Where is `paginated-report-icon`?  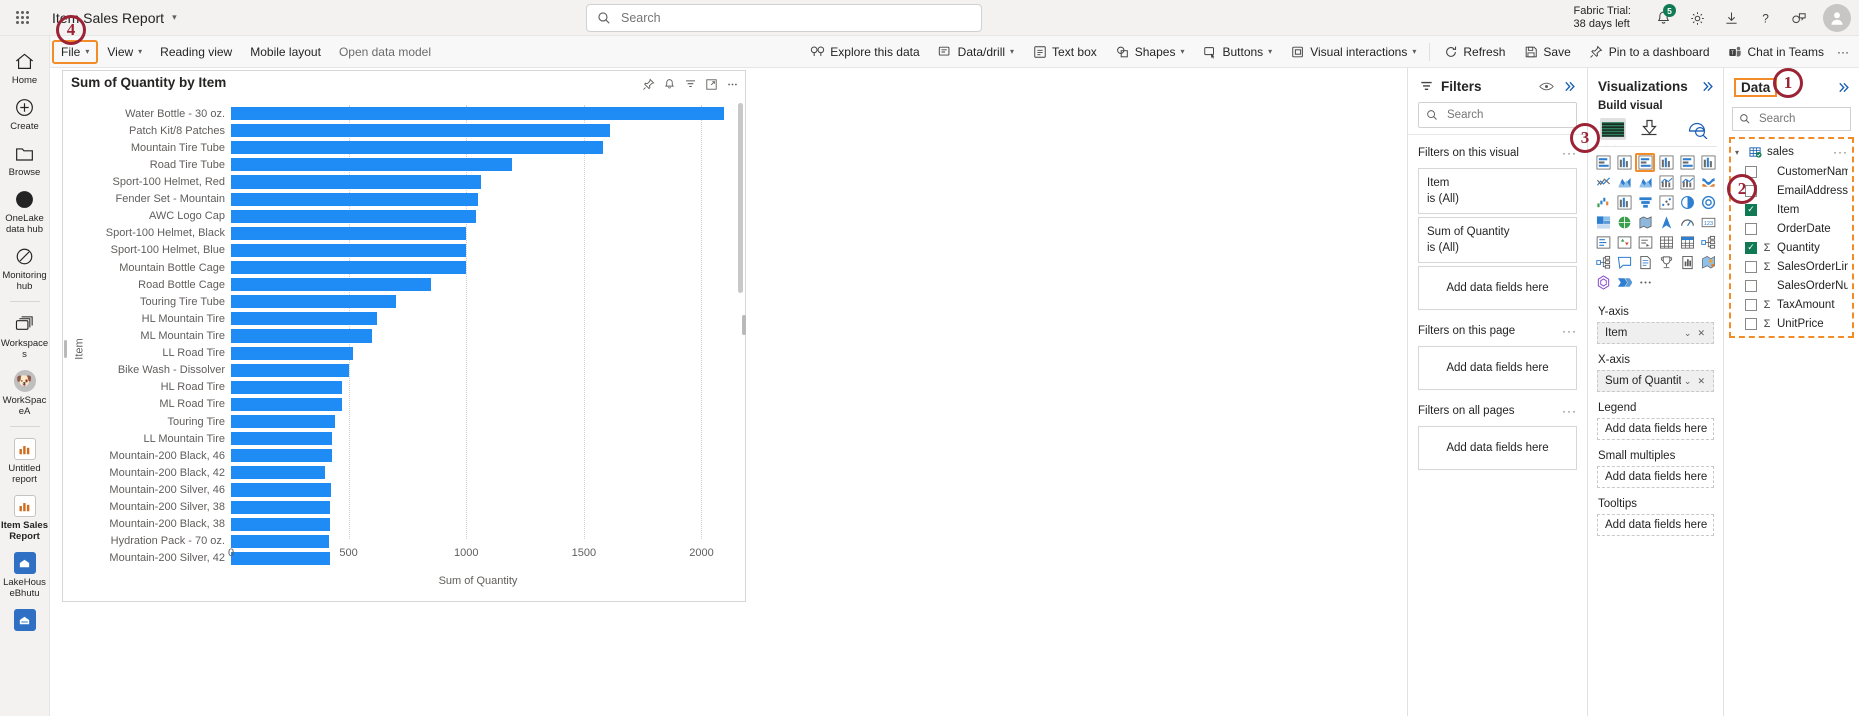
paginated-report-icon is located at coordinates (1645, 262).